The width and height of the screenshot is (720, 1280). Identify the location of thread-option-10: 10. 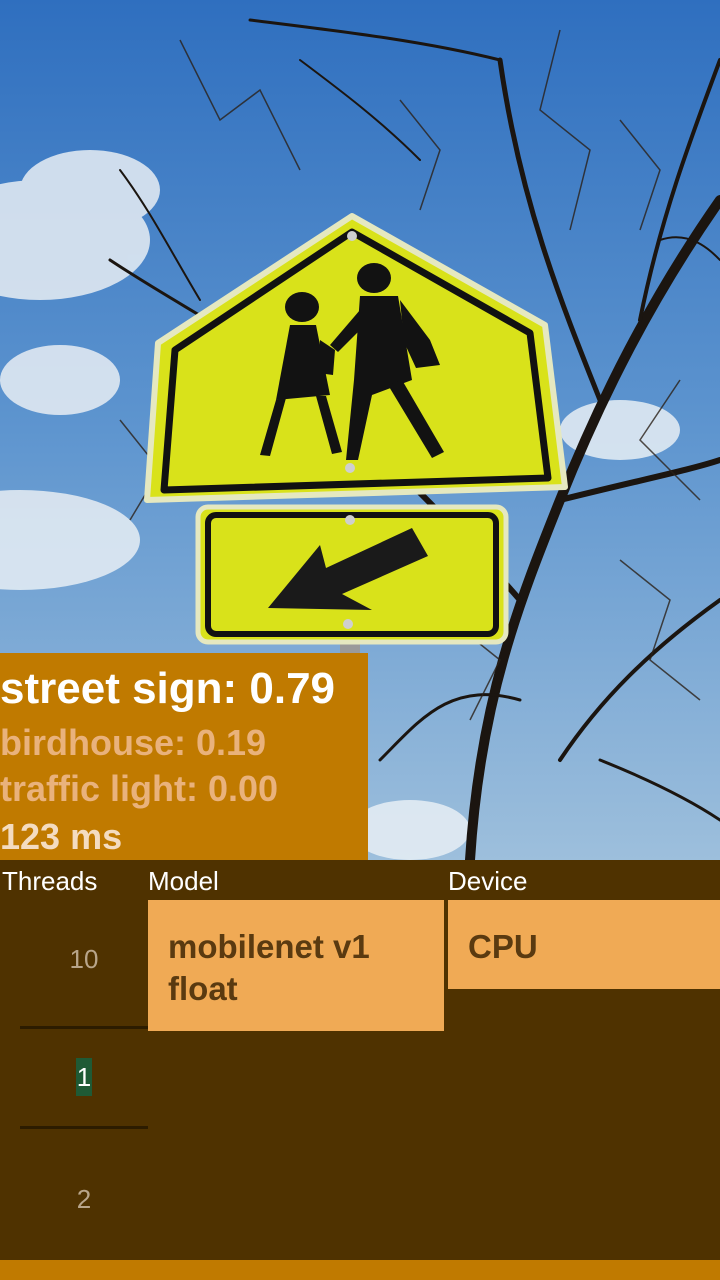
(84, 959).